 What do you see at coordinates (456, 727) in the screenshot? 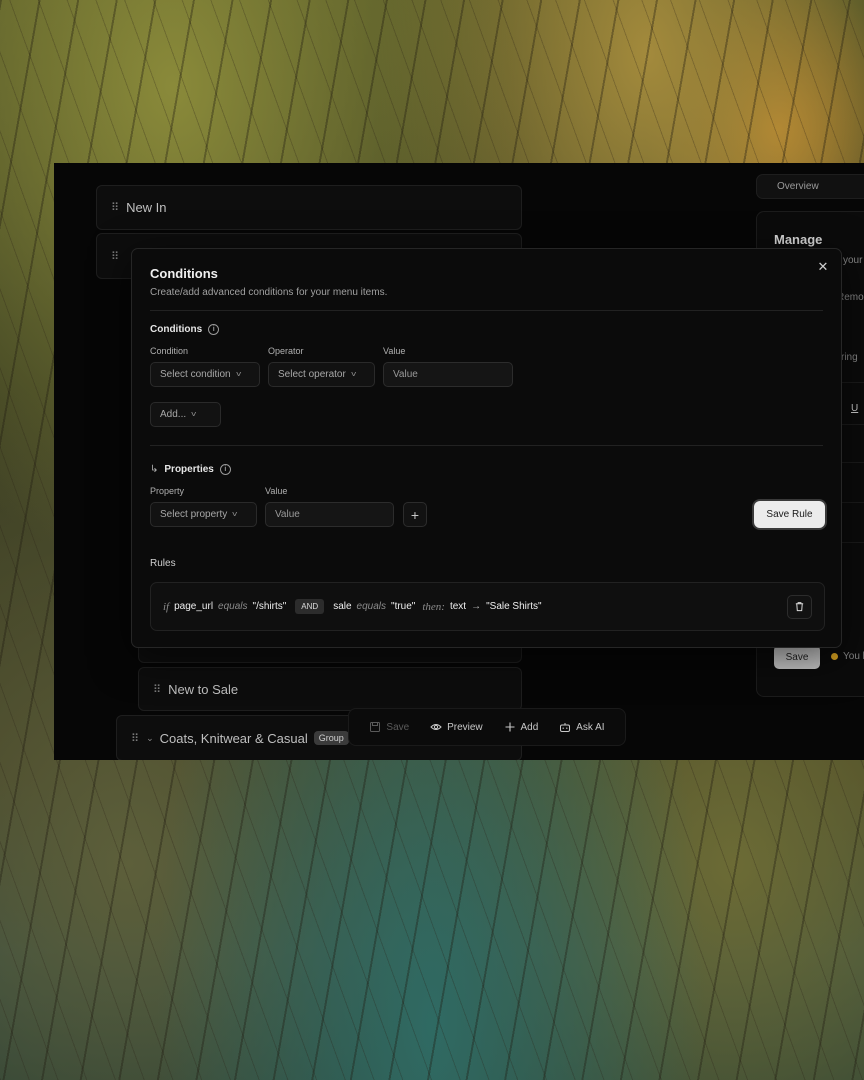
I see `toolbar-preview-button: Preview` at bounding box center [456, 727].